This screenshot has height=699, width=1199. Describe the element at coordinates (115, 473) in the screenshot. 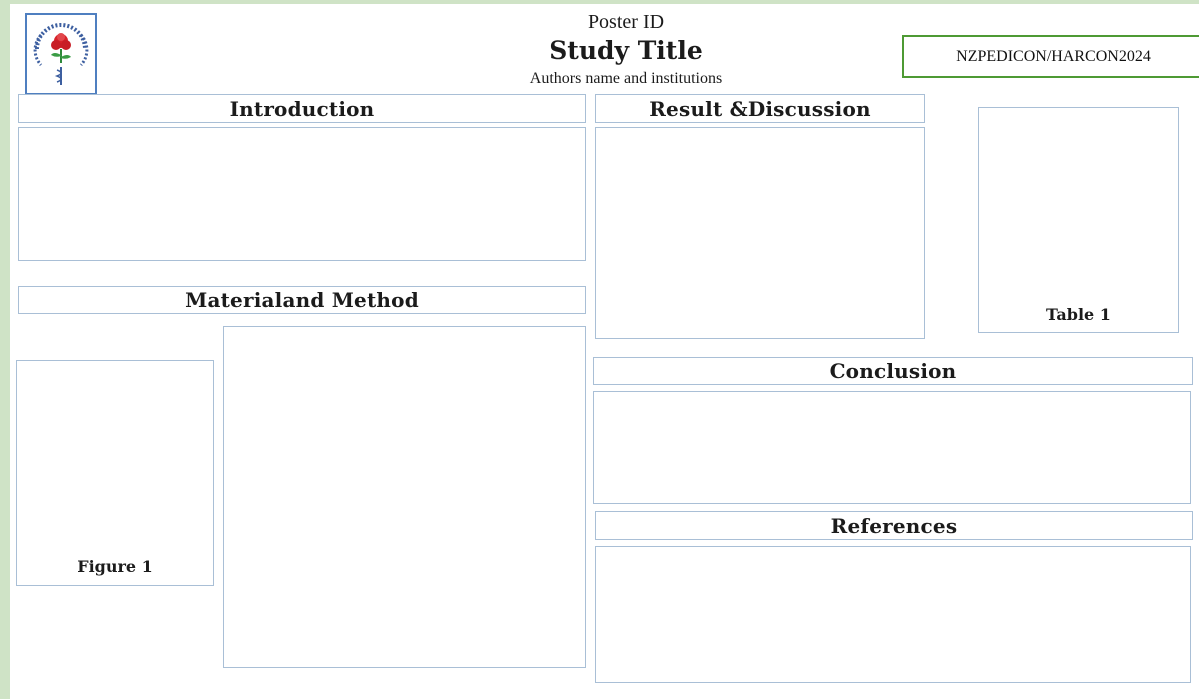

I see `figure-1-placeholder: Figure 1` at that location.